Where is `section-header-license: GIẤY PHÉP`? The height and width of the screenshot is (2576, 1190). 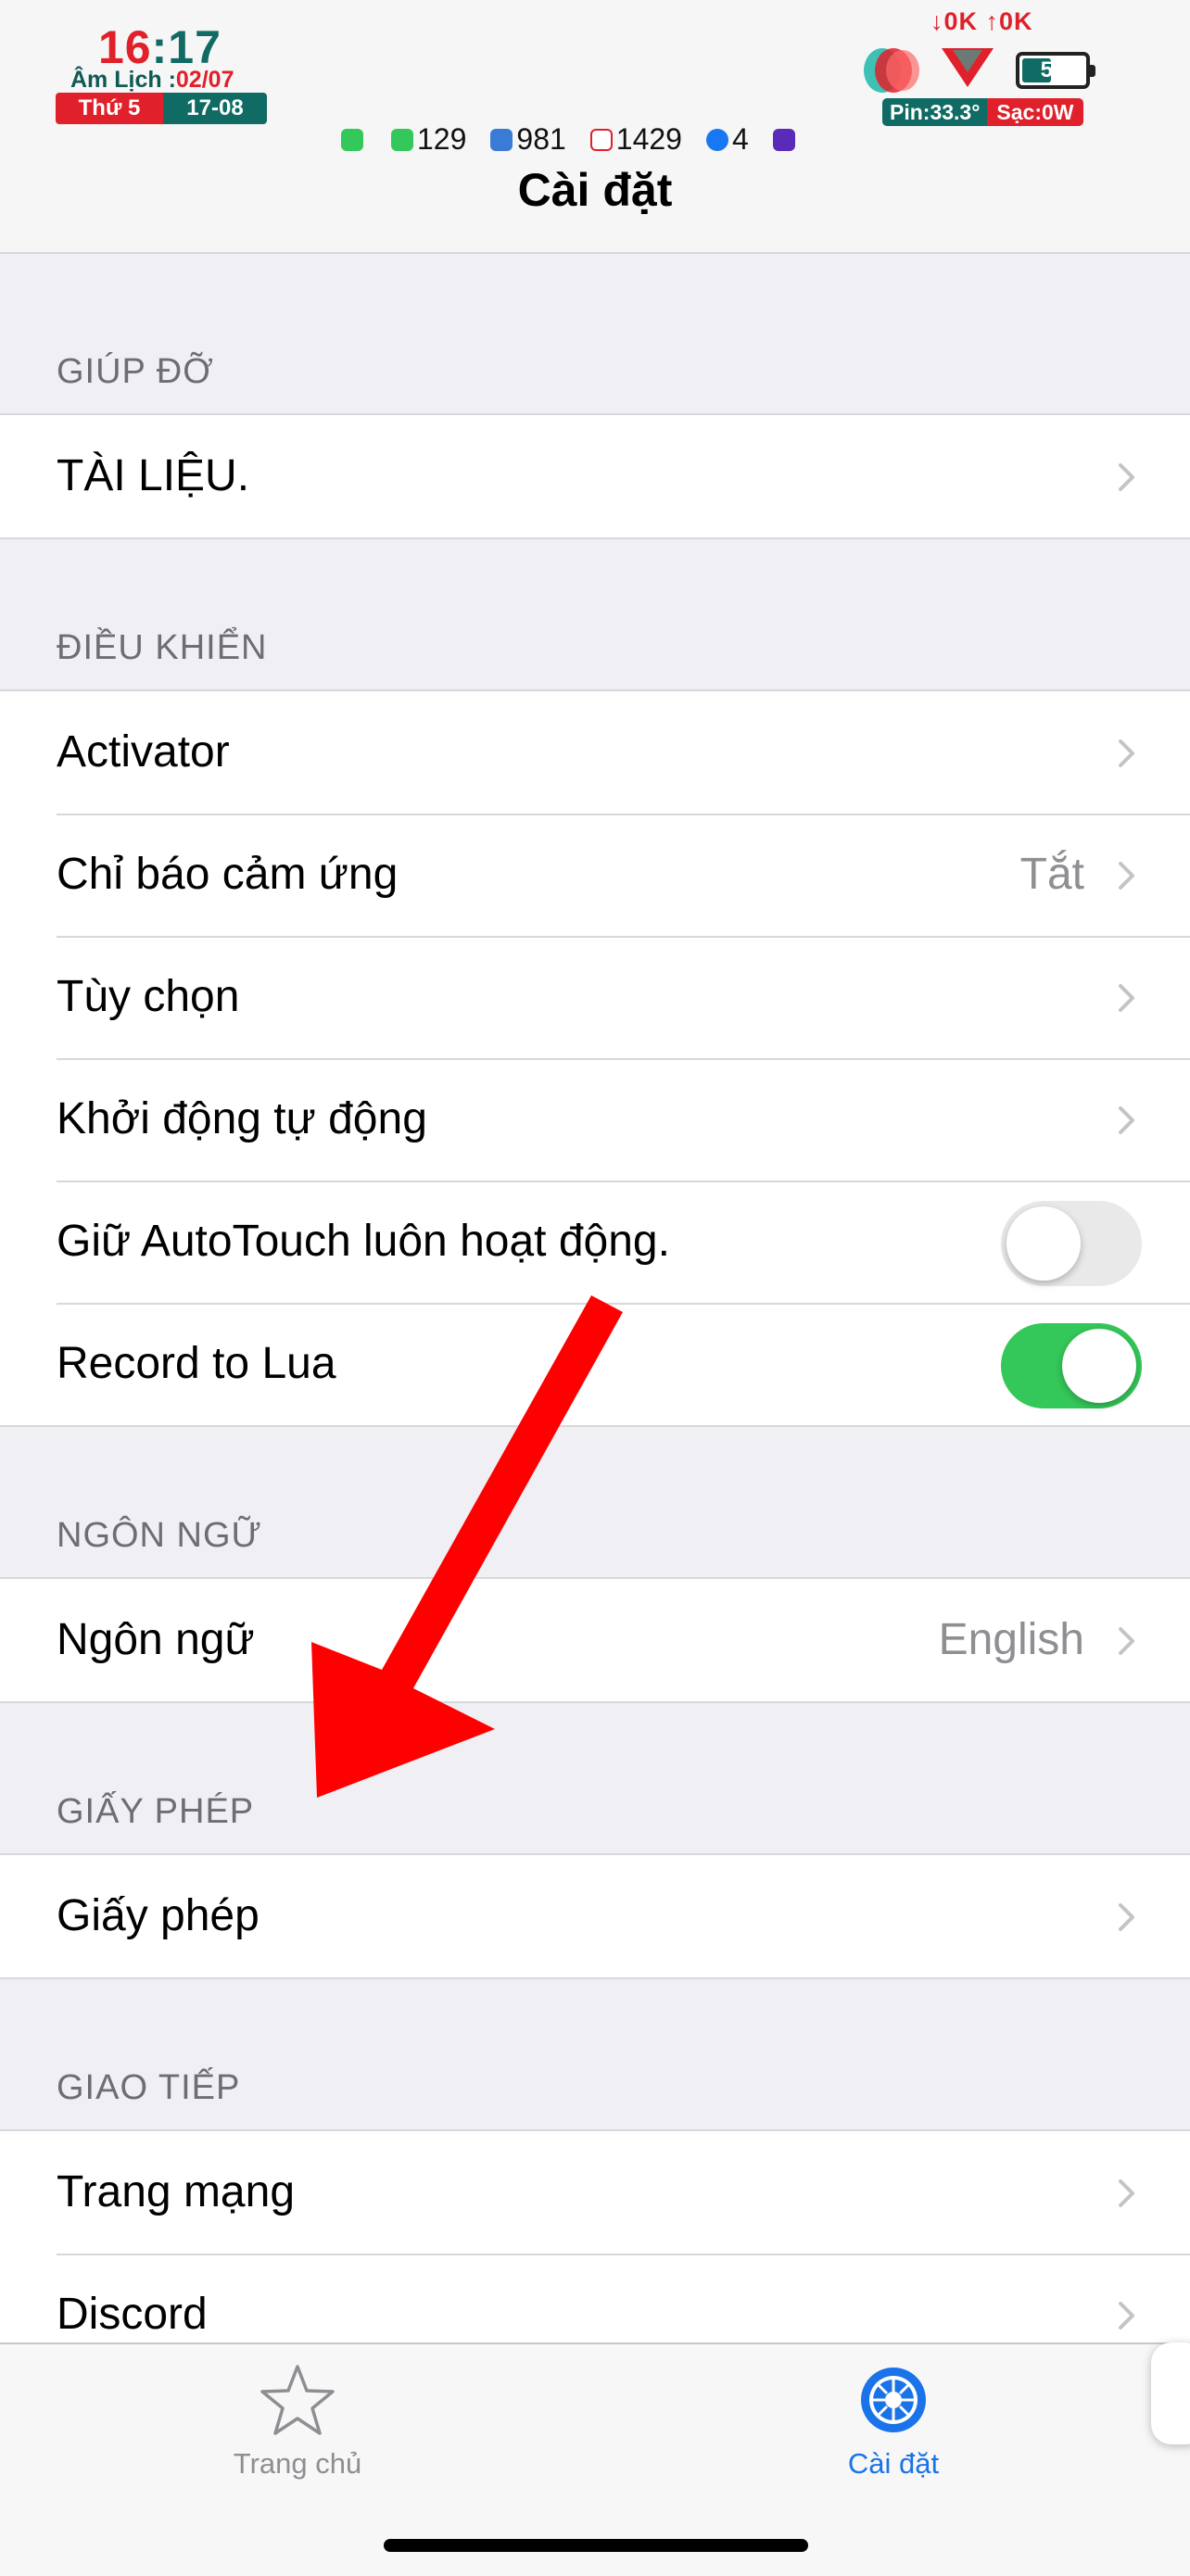 section-header-license: GIẤY PHÉP is located at coordinates (156, 1812).